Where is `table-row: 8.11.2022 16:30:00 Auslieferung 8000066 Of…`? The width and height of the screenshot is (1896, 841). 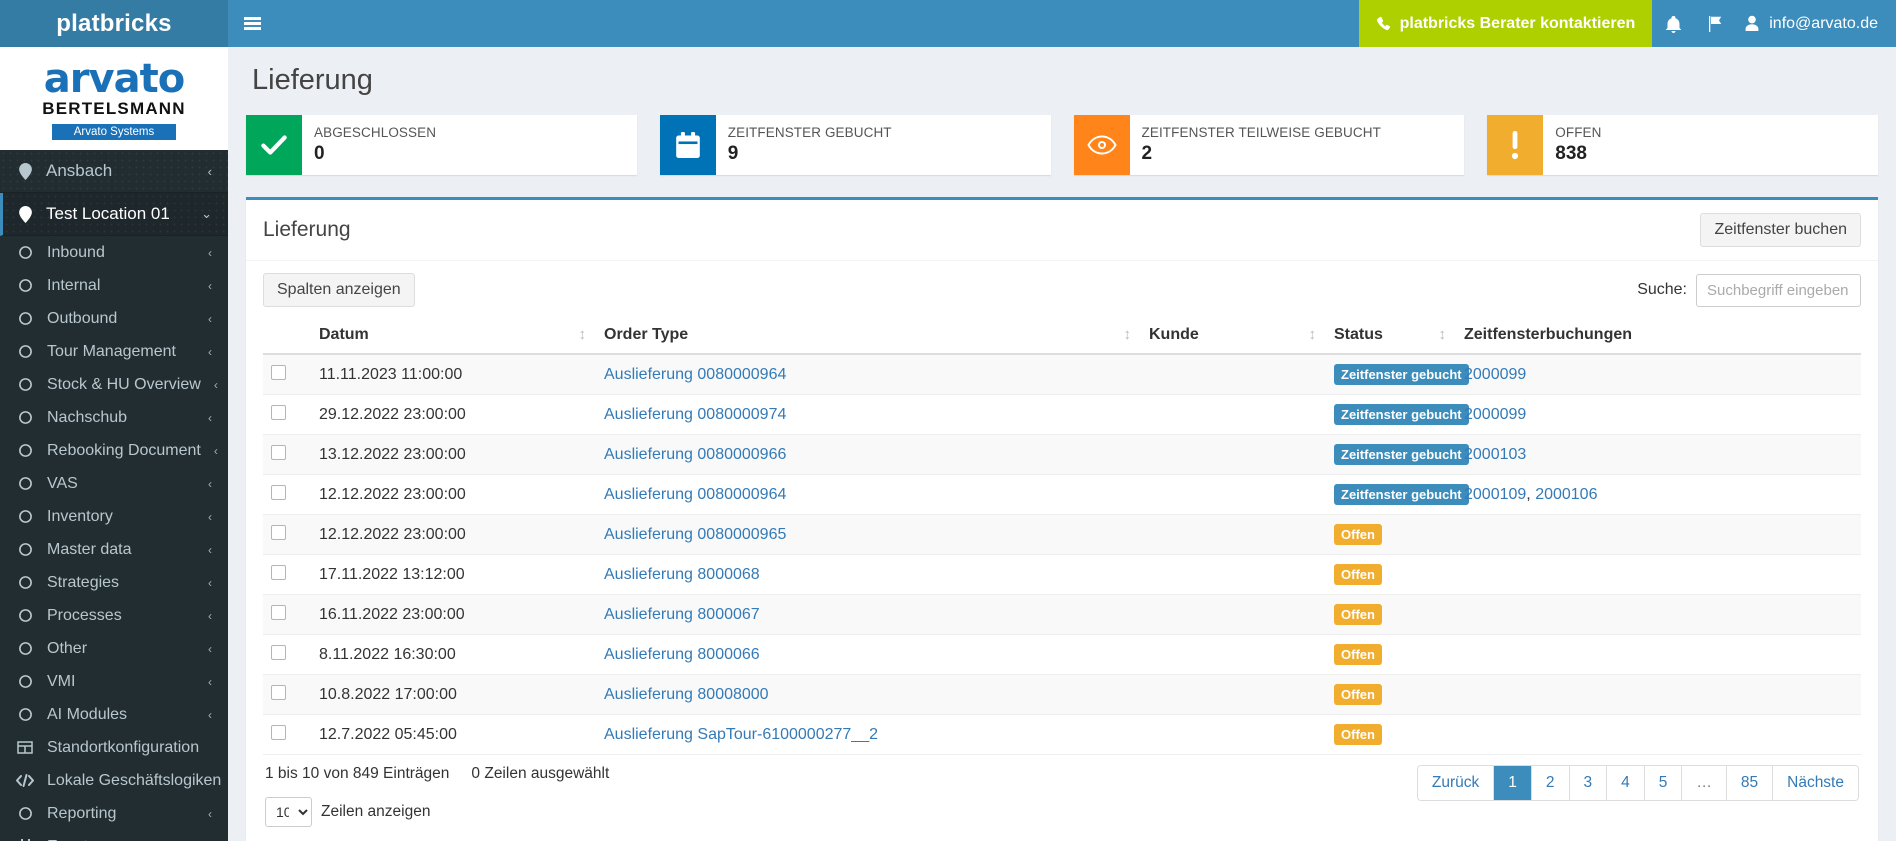
table-row: 8.11.2022 16:30:00 Auslieferung 8000066 Of… is located at coordinates (1062, 654).